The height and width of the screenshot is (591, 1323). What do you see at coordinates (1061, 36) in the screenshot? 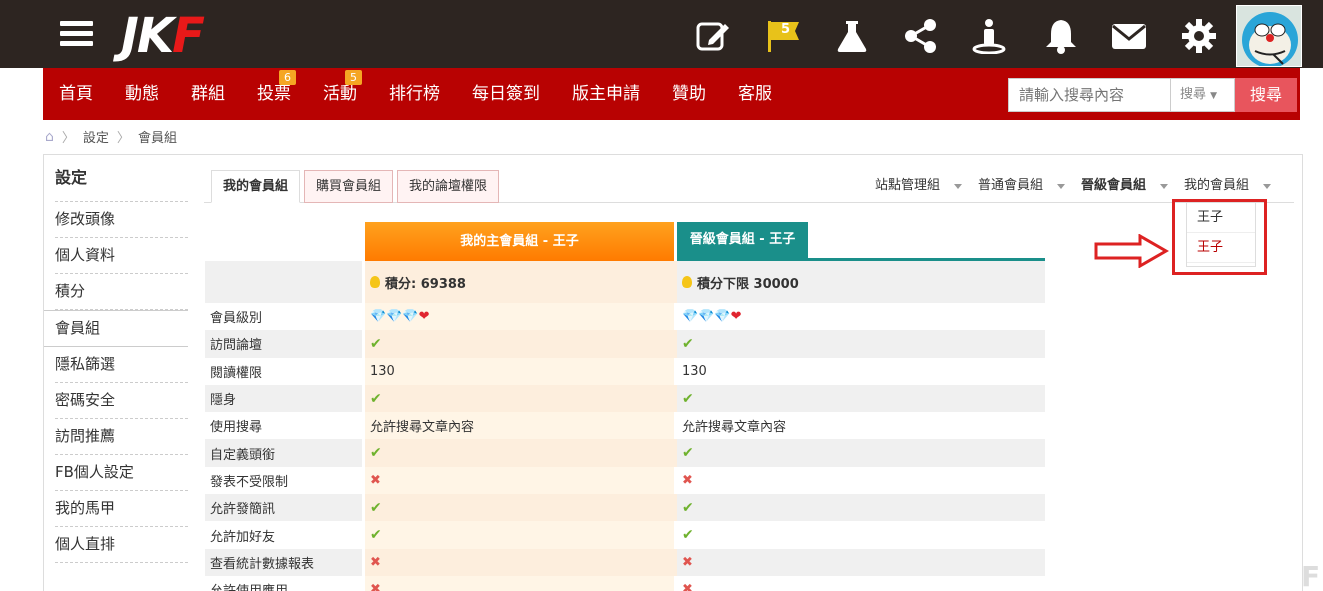
I see `bell-icon` at bounding box center [1061, 36].